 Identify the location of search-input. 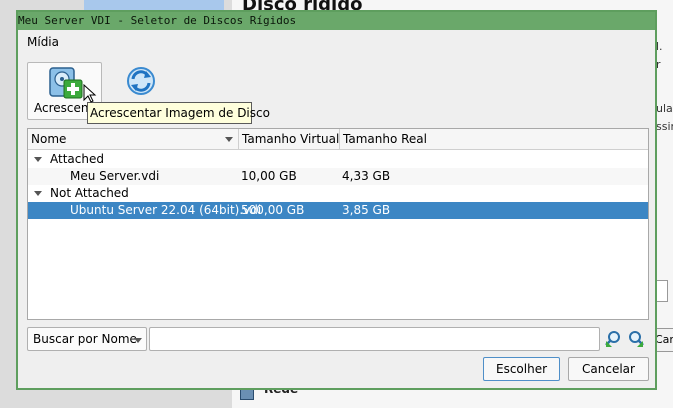
(374, 339).